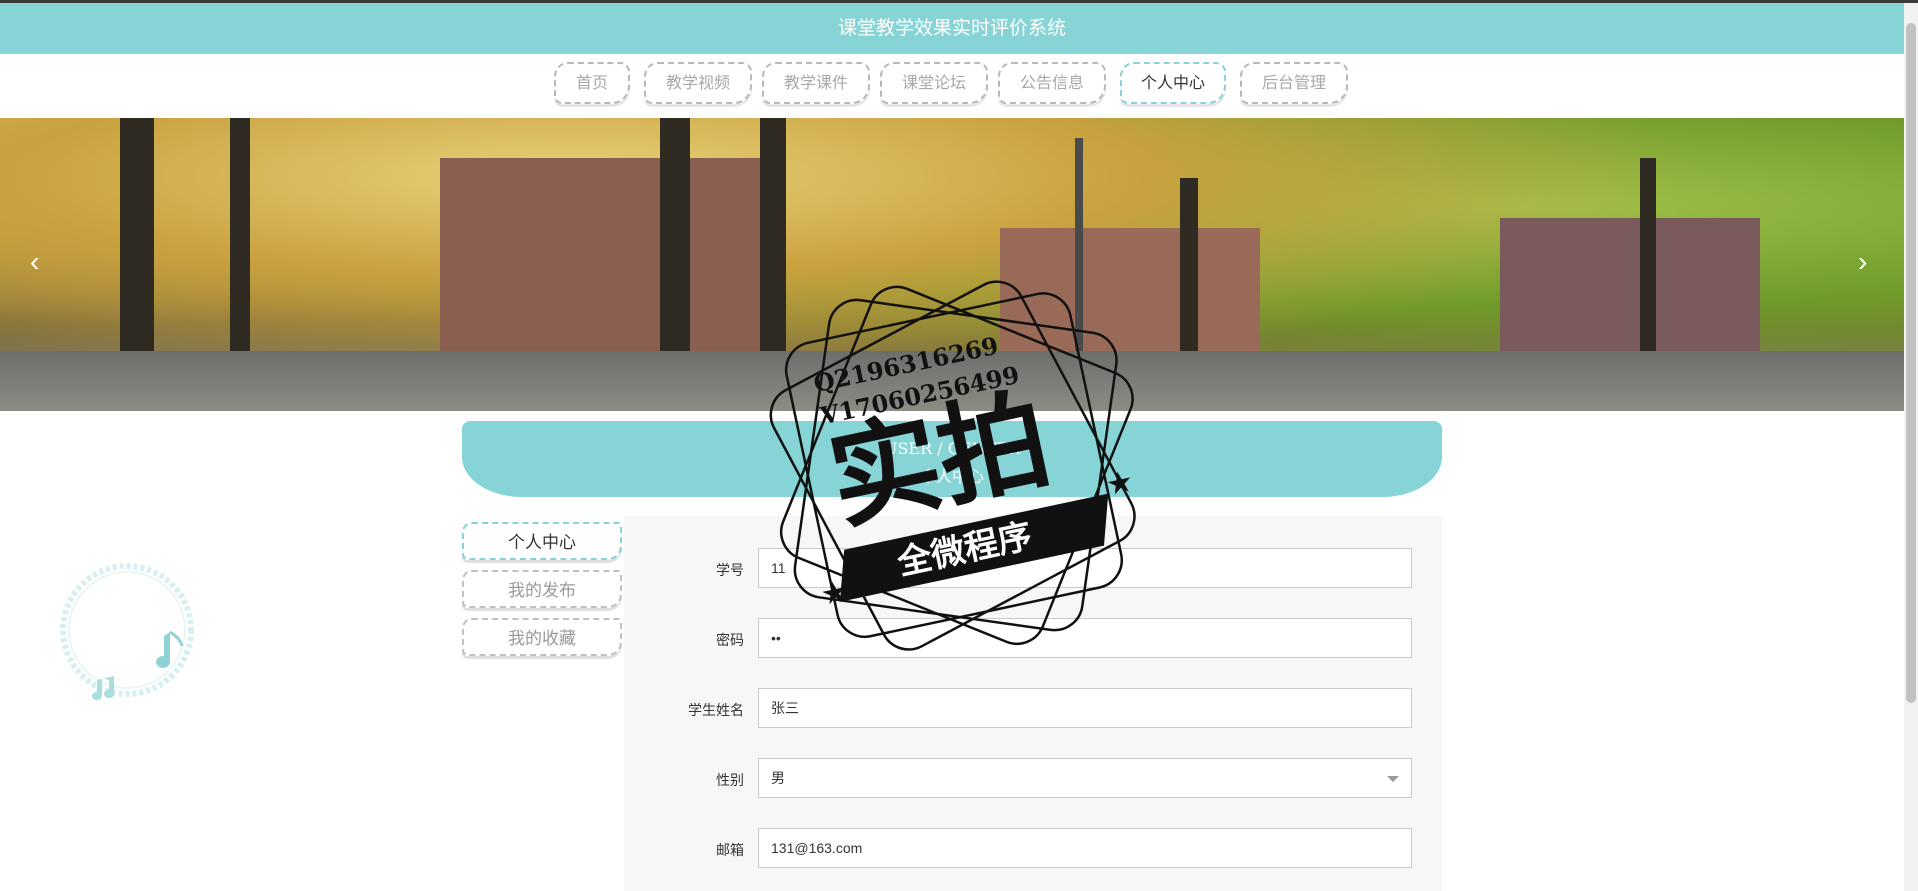  Describe the element at coordinates (1862, 262) in the screenshot. I see `banner-next-arrow: ›` at that location.